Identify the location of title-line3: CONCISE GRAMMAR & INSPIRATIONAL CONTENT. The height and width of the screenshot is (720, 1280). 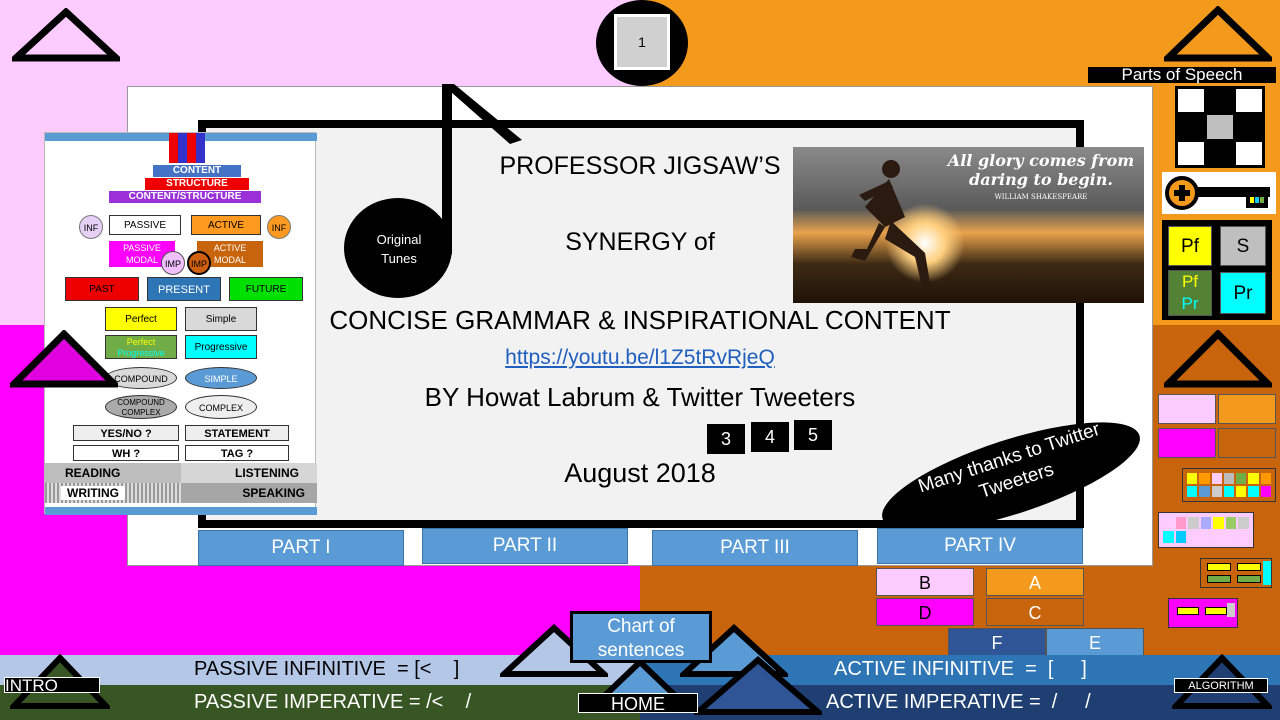
(640, 320).